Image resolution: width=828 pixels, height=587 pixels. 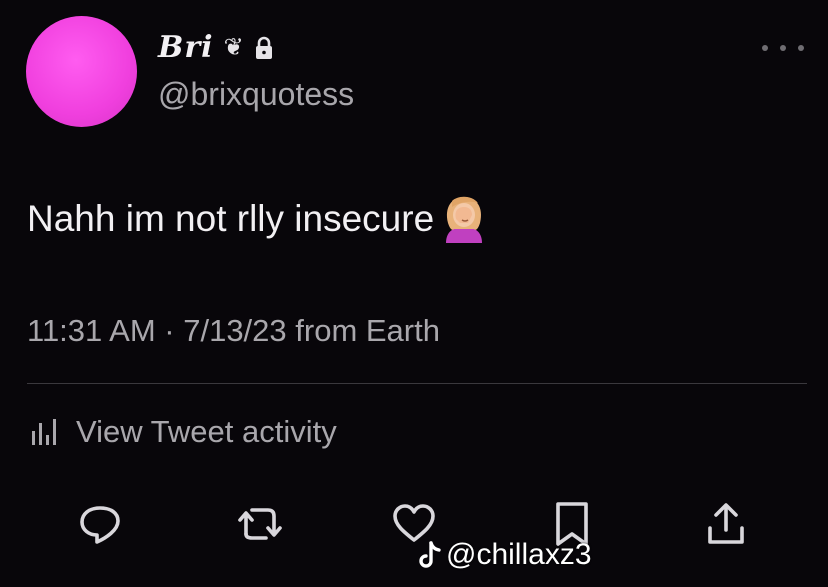 I want to click on retweet-icon, so click(x=260, y=524).